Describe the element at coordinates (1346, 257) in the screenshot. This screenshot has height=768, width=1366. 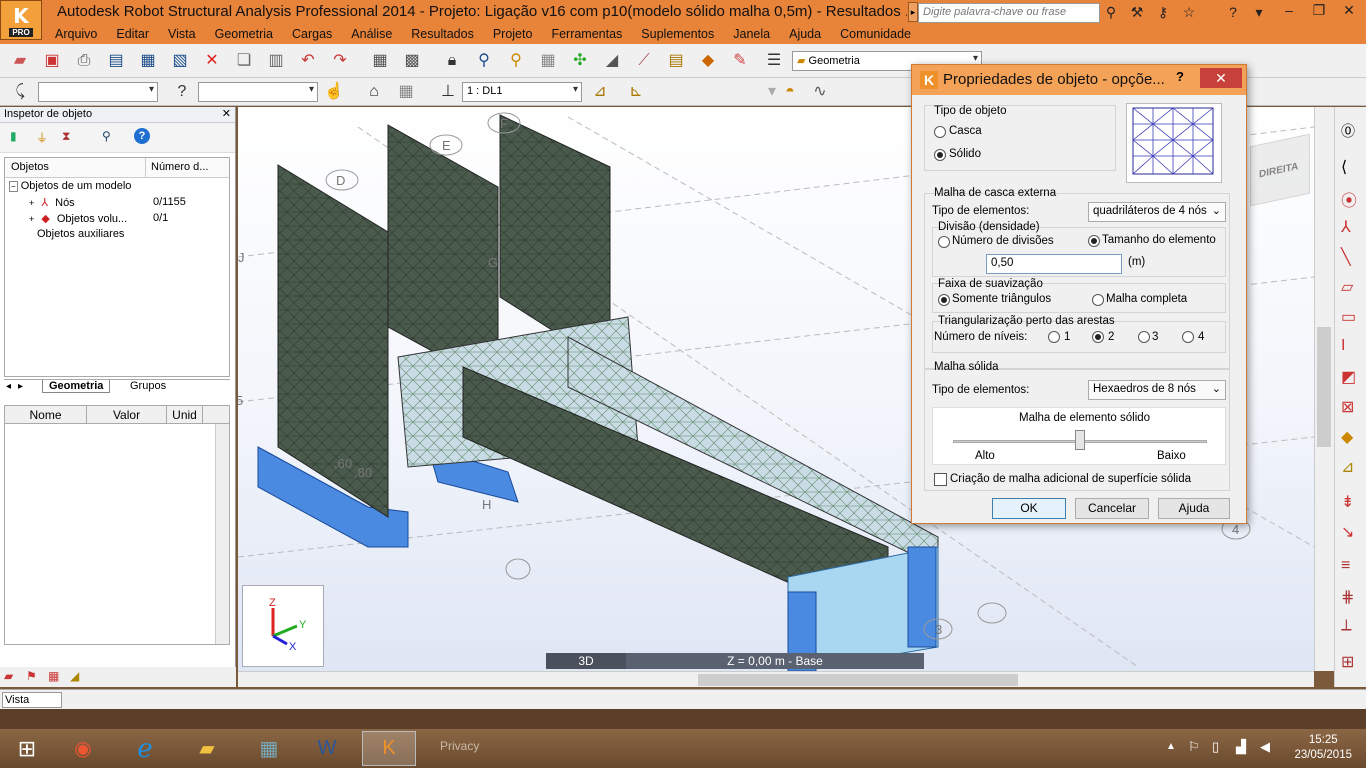
I see `line-icon: ╲` at that location.